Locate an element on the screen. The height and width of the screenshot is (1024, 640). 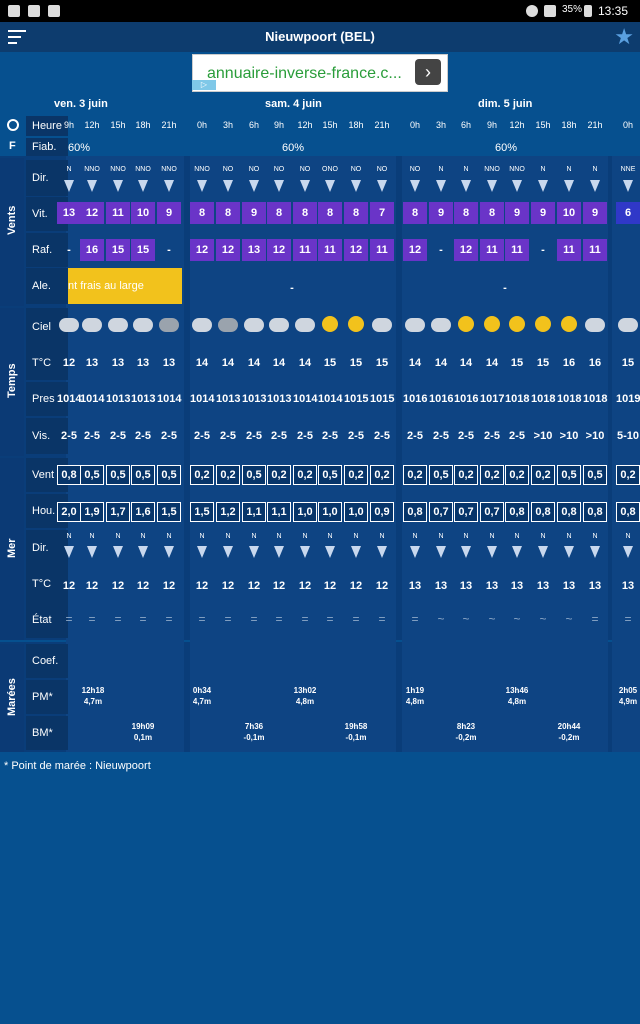
favorite-star-icon: ★ is located at coordinates (624, 37).